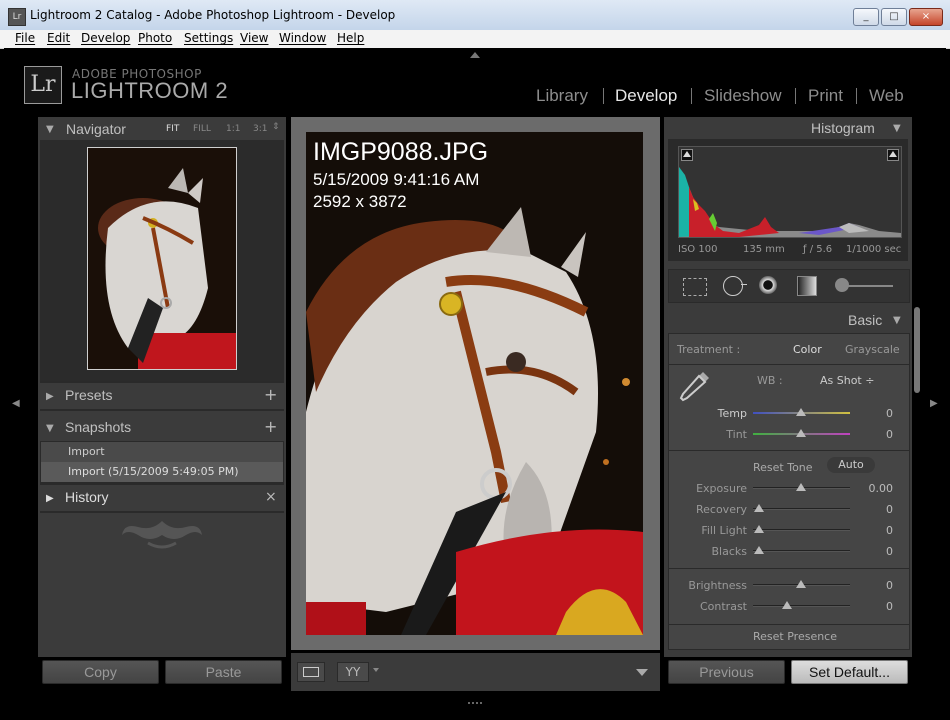  What do you see at coordinates (153, 471) in the screenshot?
I see `snapshot-item: Import (5/15/2009 5:49:05 PM)` at bounding box center [153, 471].